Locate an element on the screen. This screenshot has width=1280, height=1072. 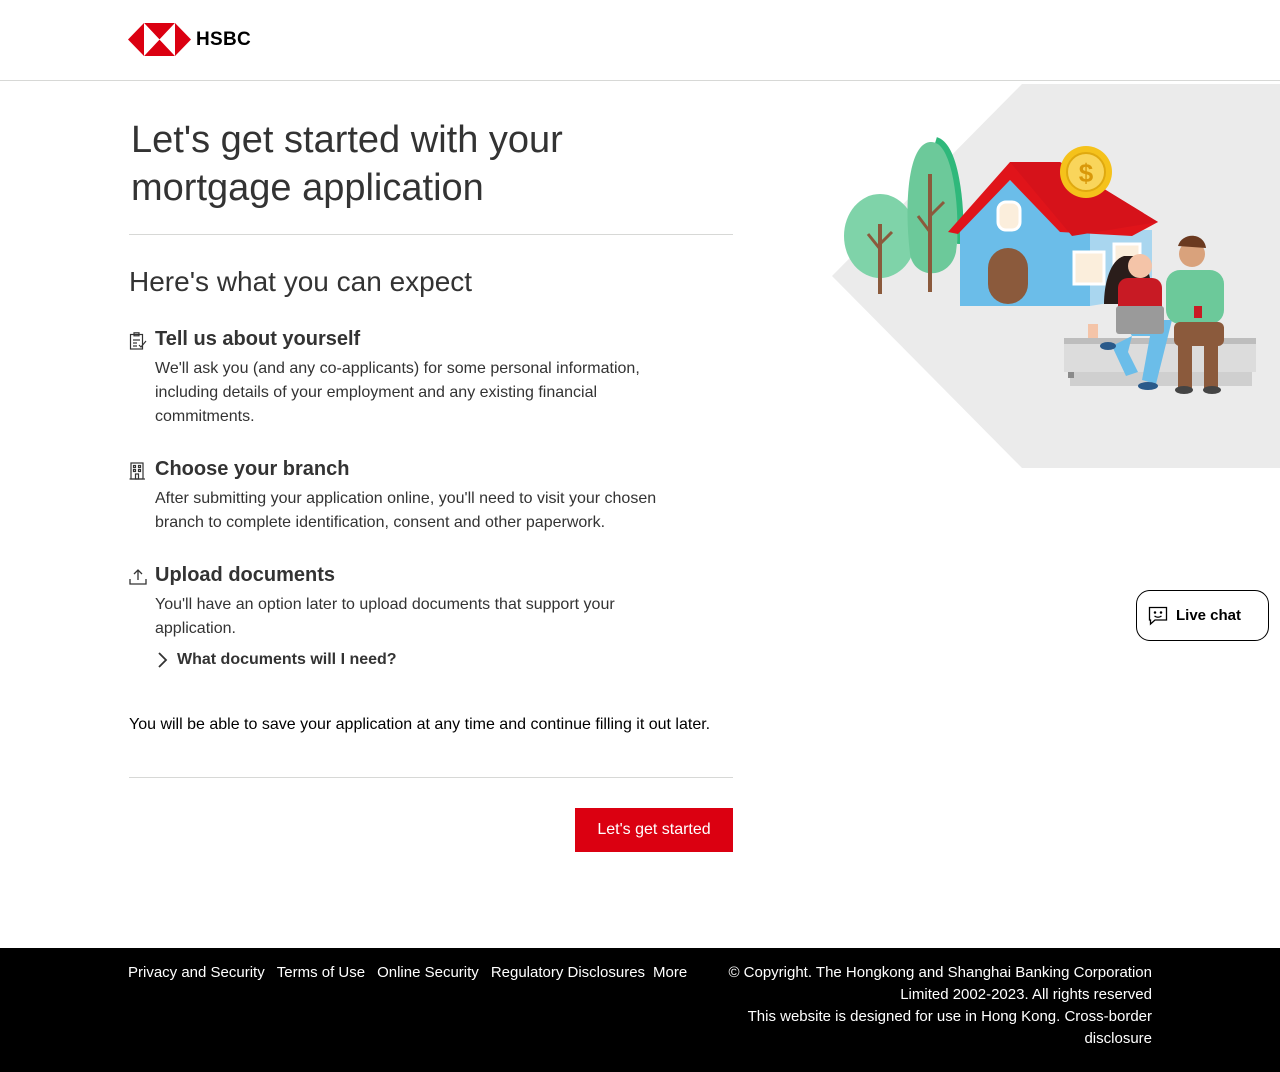
footer-link-more: More is located at coordinates (670, 972).